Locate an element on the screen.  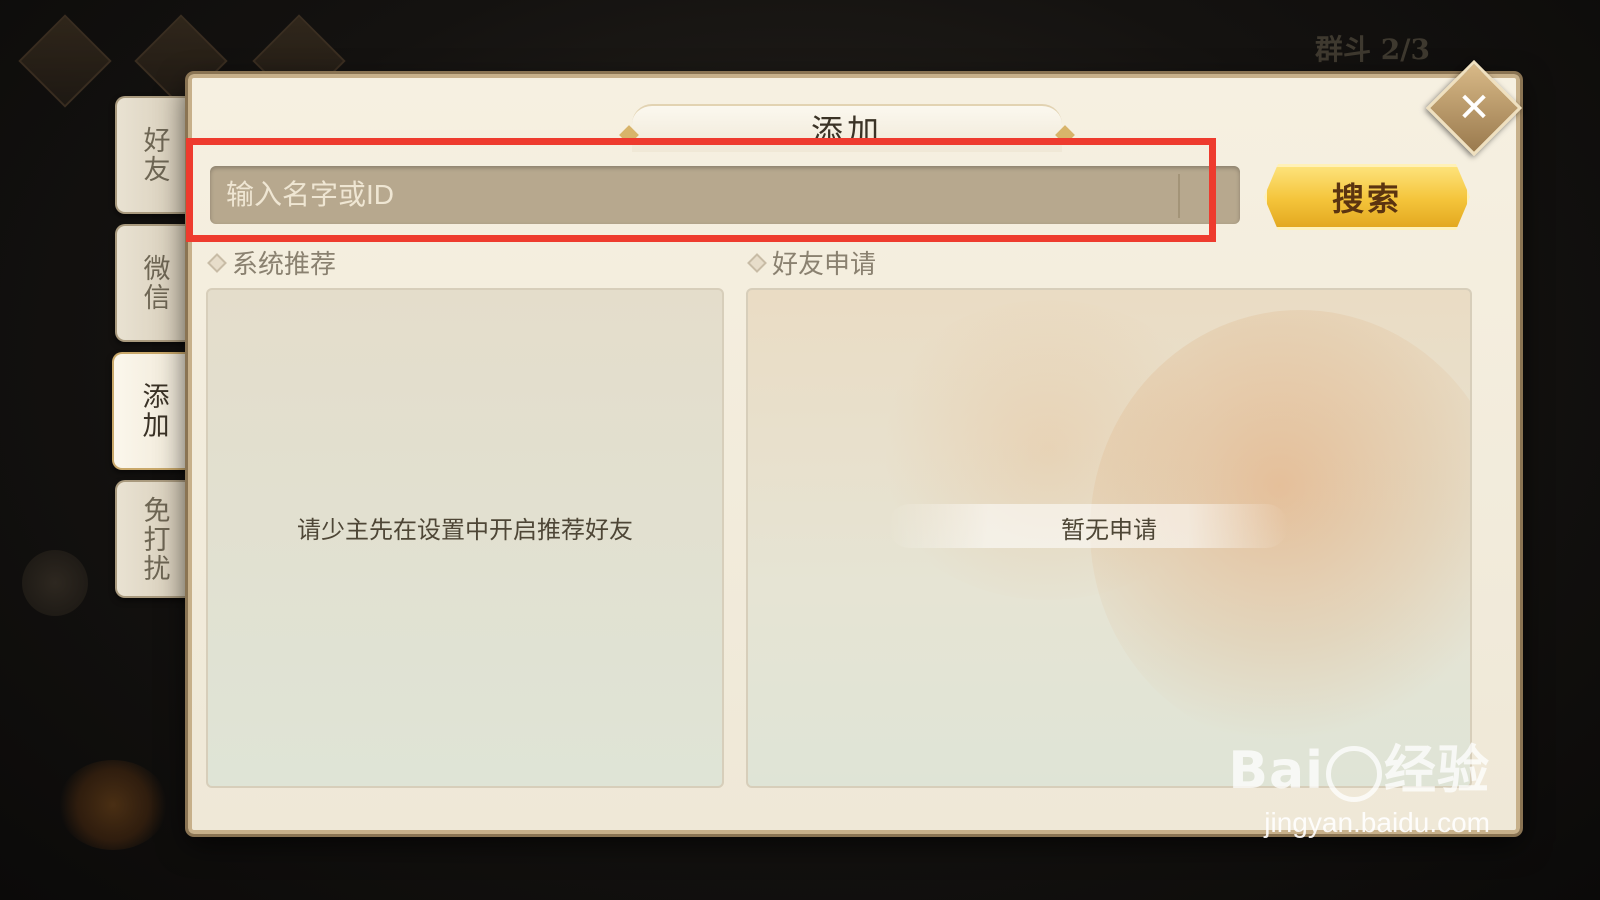
tab-label: 微信 is located at coordinates (154, 283).